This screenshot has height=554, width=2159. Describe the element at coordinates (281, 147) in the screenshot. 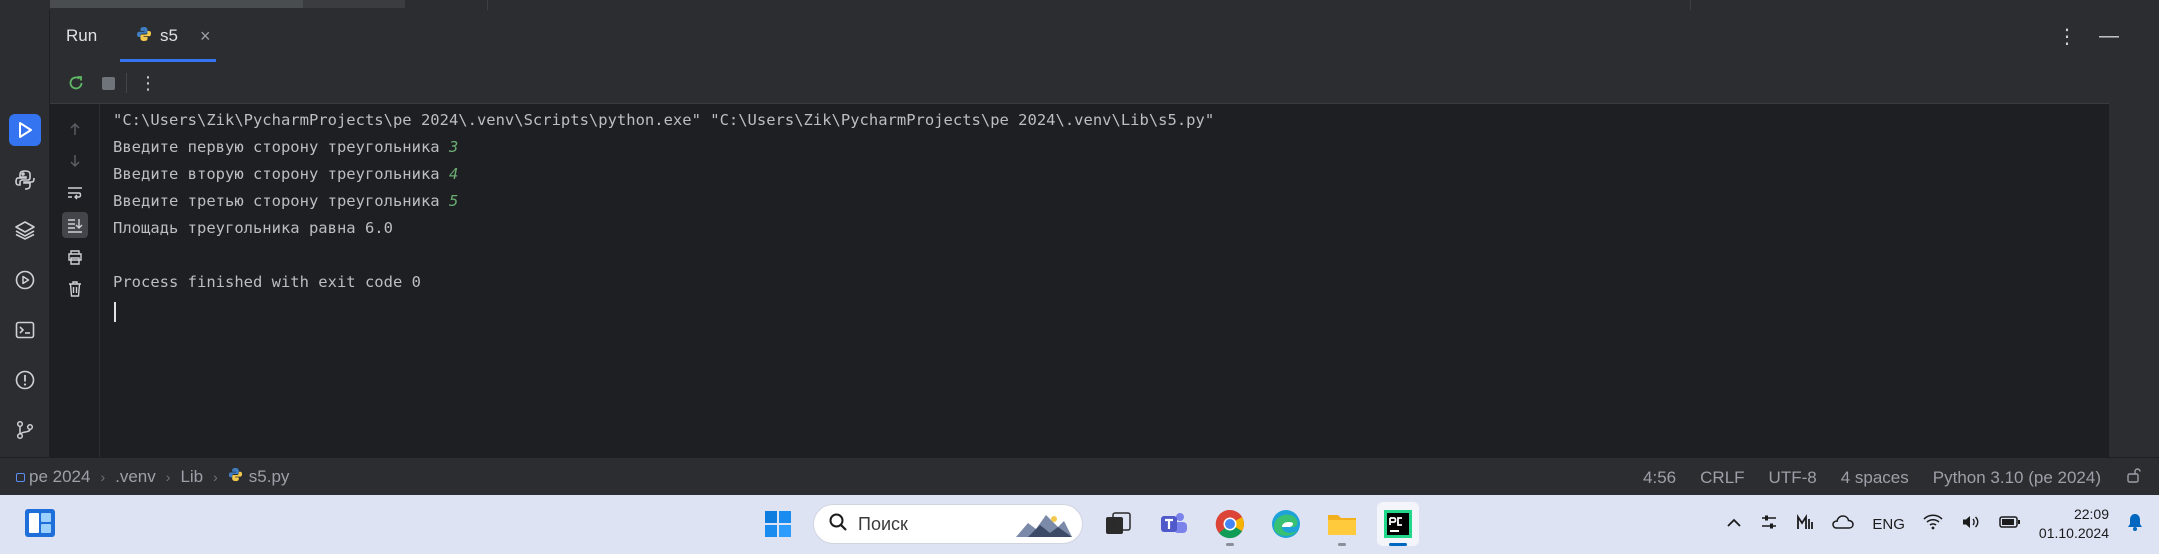

I see `prompt-text: Введите первую сторону треугольника` at that location.